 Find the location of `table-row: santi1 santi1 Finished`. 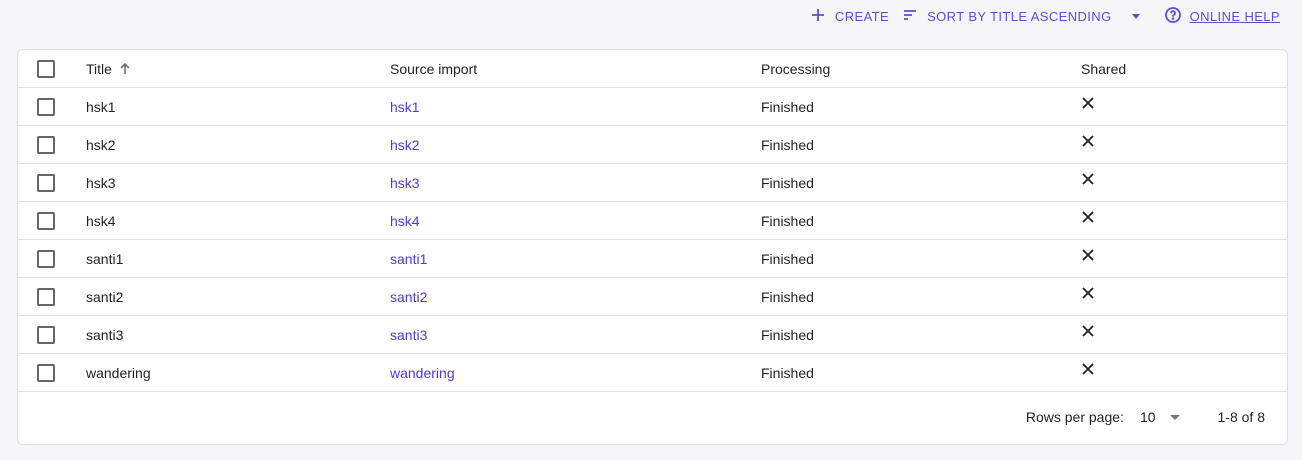

table-row: santi1 santi1 Finished is located at coordinates (652, 259).